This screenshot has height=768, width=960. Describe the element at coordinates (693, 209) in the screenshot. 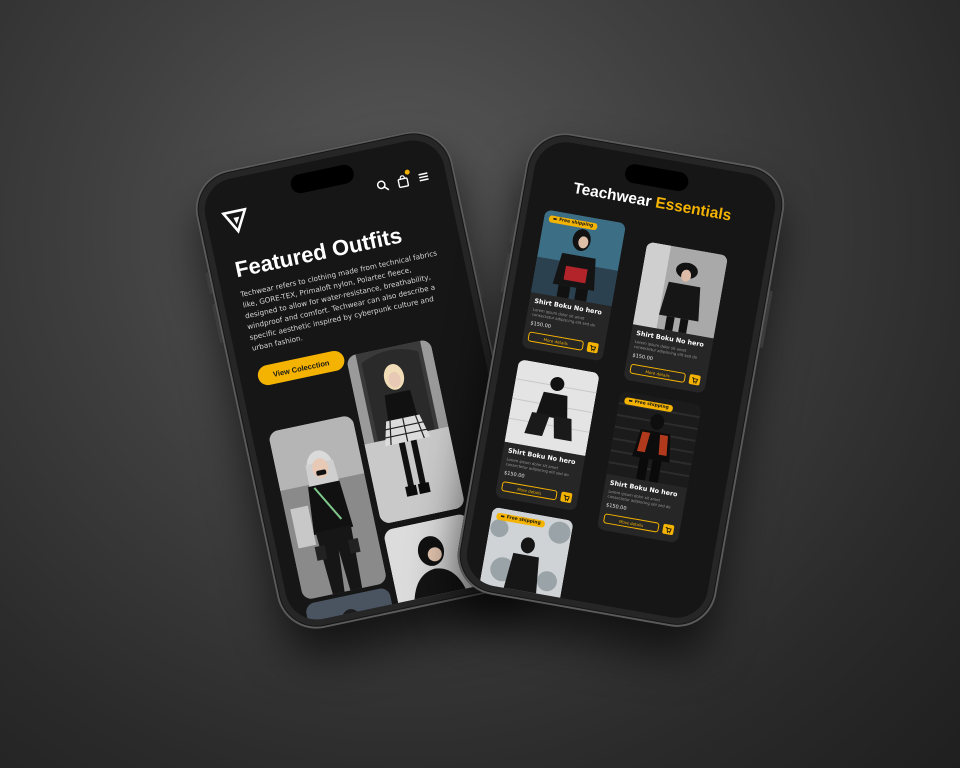

I see `title-accent-part: Essentials` at that location.